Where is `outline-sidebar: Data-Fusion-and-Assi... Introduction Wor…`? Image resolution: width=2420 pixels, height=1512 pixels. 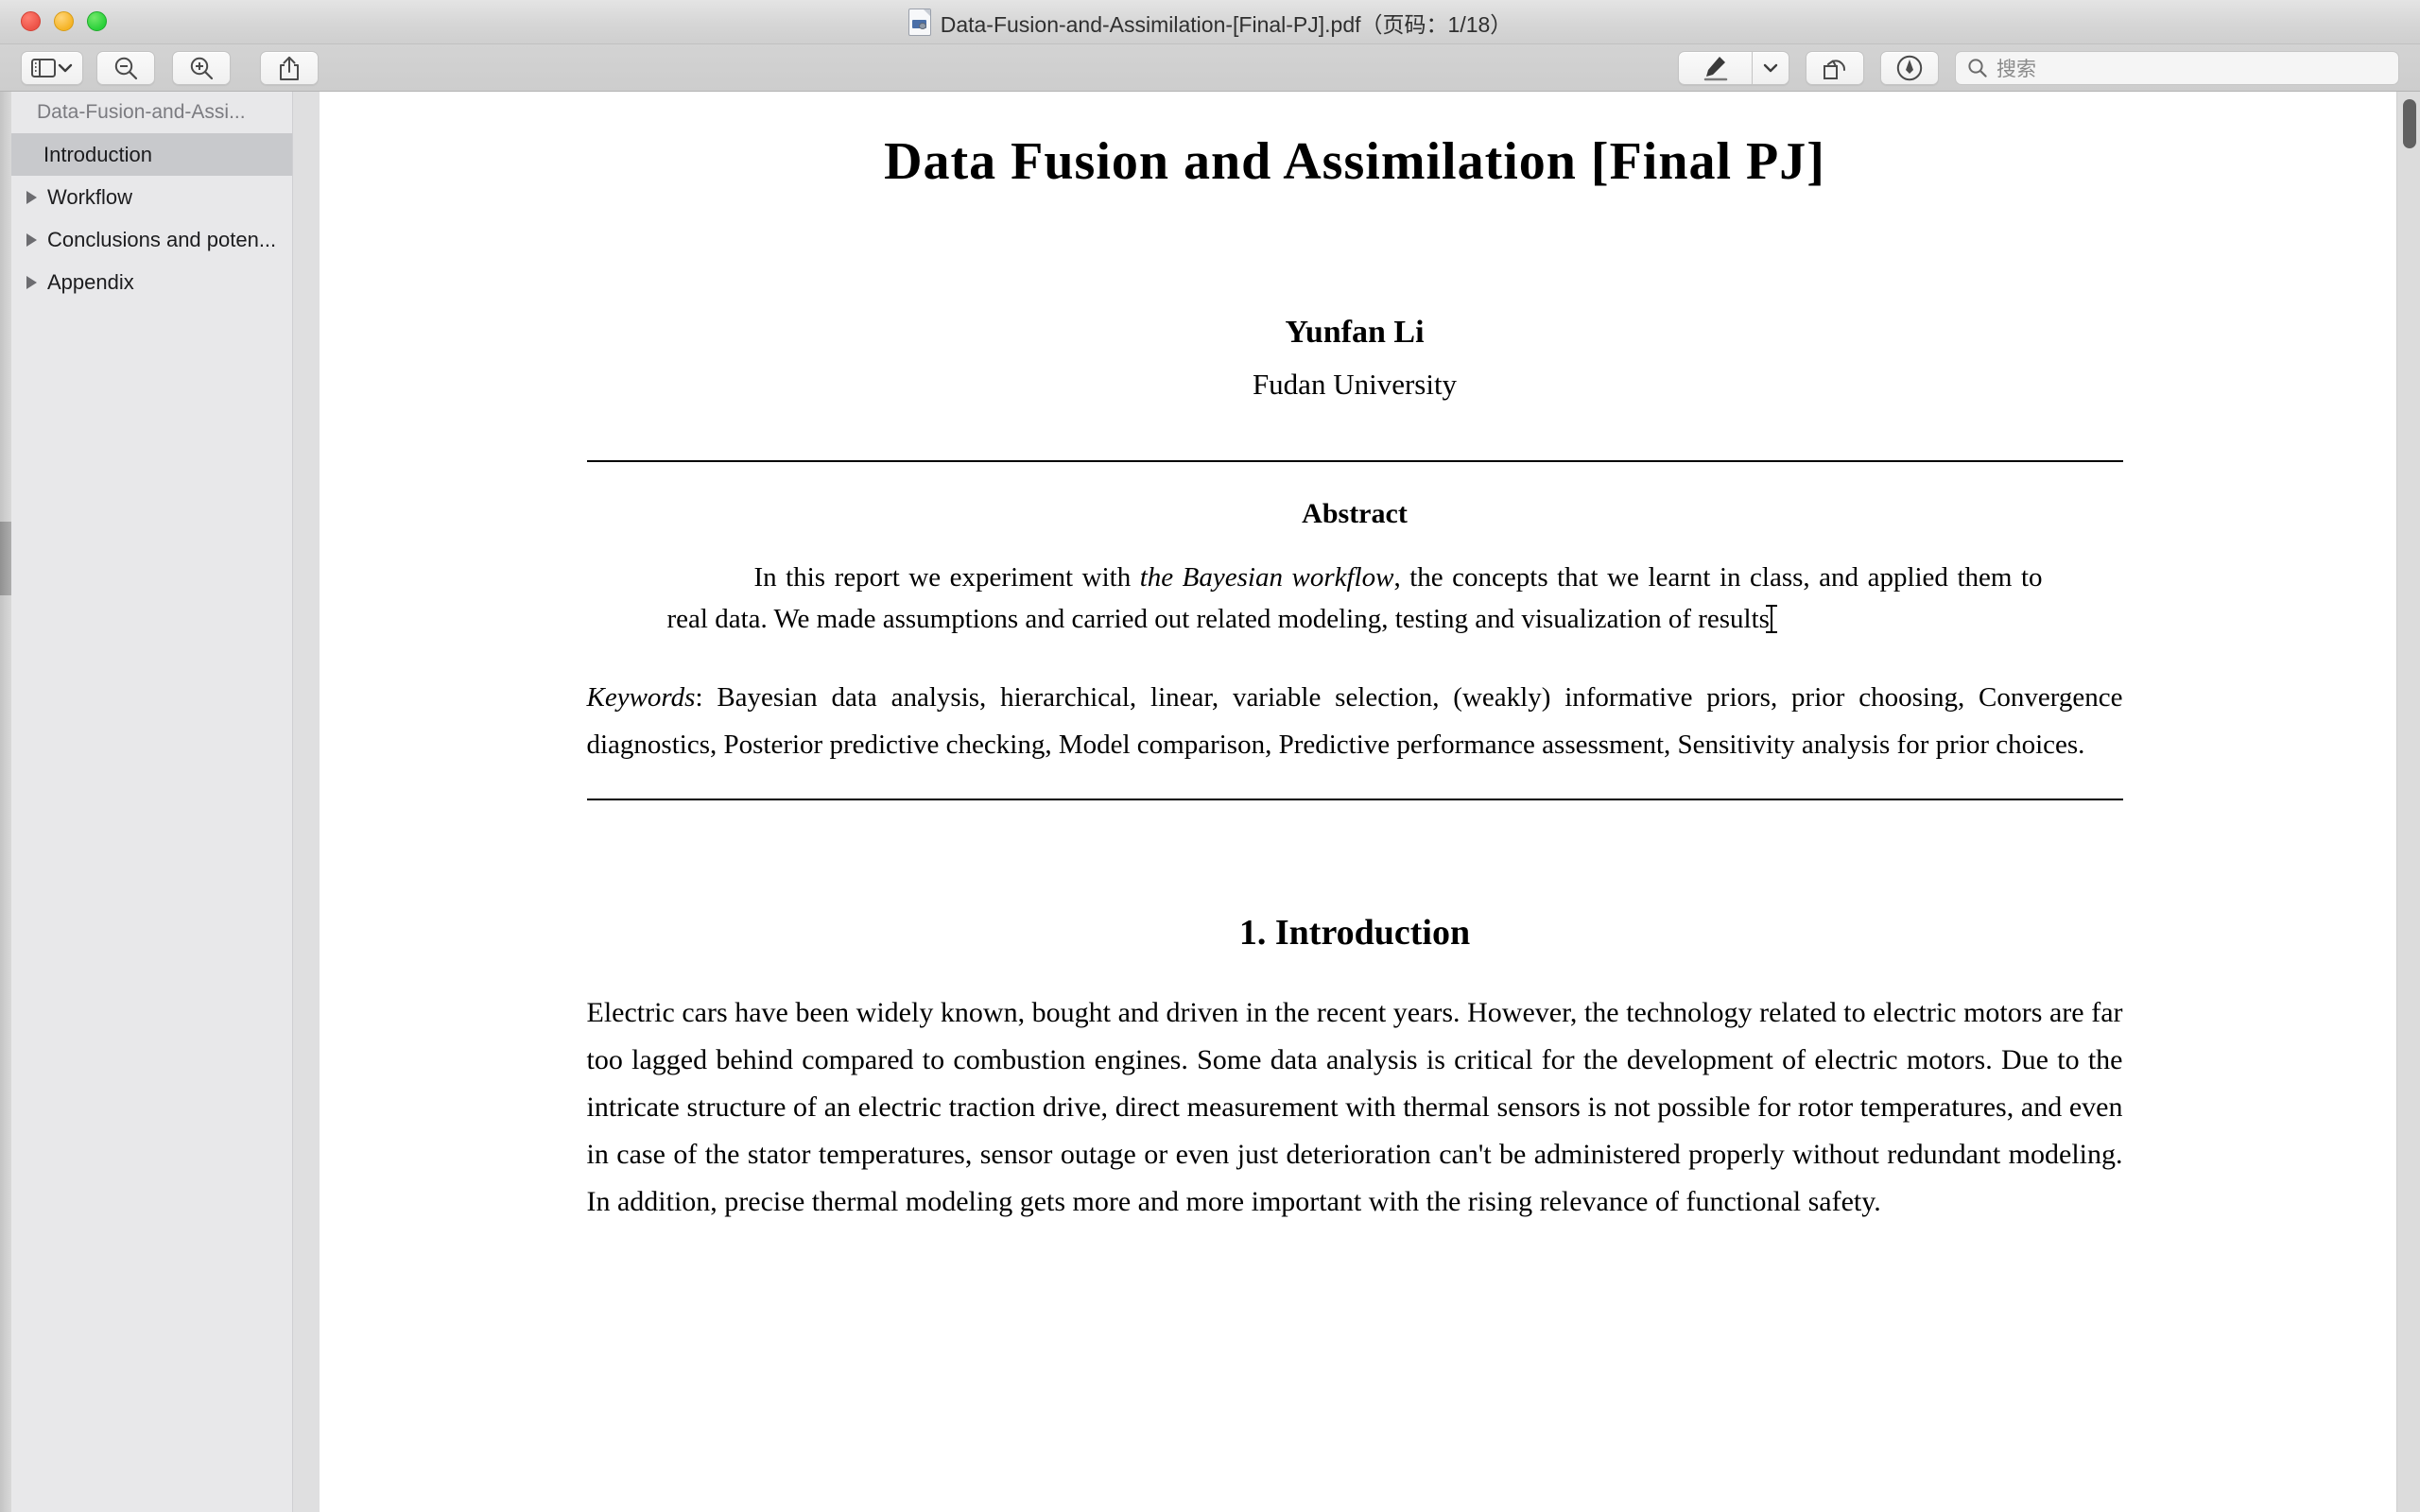
outline-sidebar: Data-Fusion-and-Assi... Introduction Wor… is located at coordinates (152, 802).